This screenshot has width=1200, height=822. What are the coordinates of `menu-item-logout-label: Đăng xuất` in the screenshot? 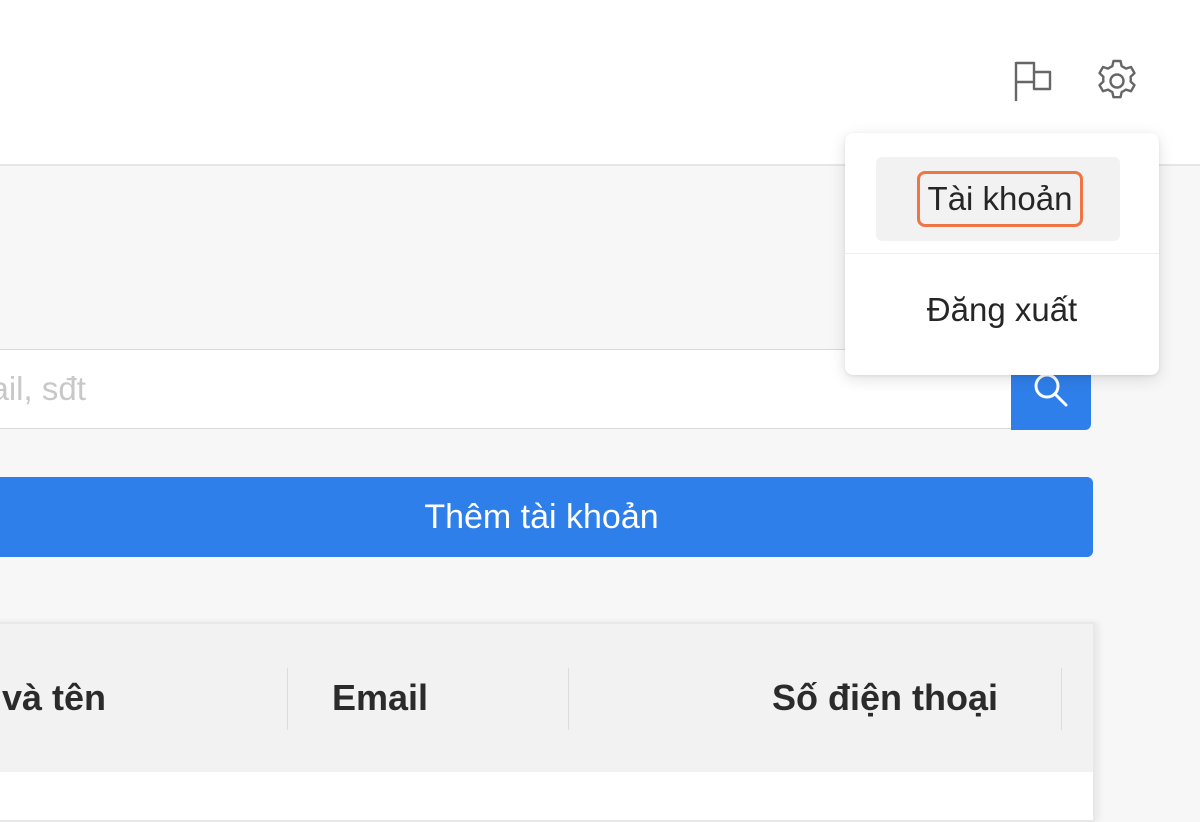 It's located at (1002, 309).